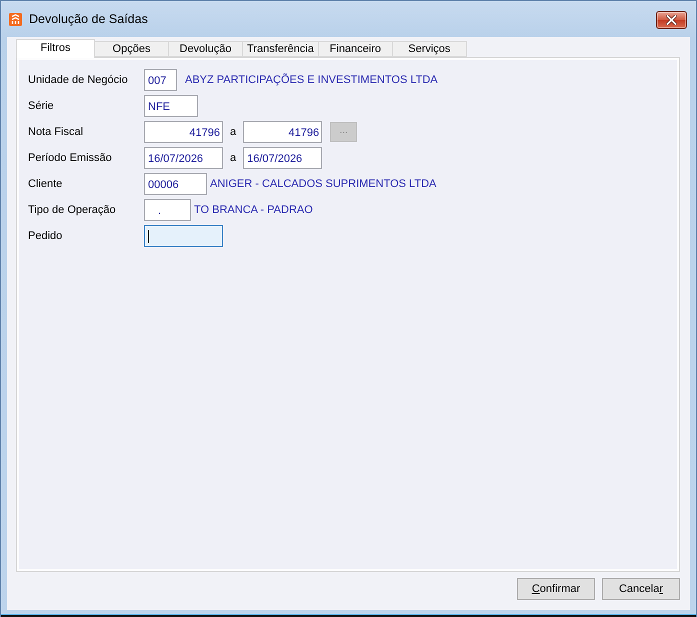 The height and width of the screenshot is (617, 697). Describe the element at coordinates (70, 158) in the screenshot. I see `field-label: Período Emissão` at that location.